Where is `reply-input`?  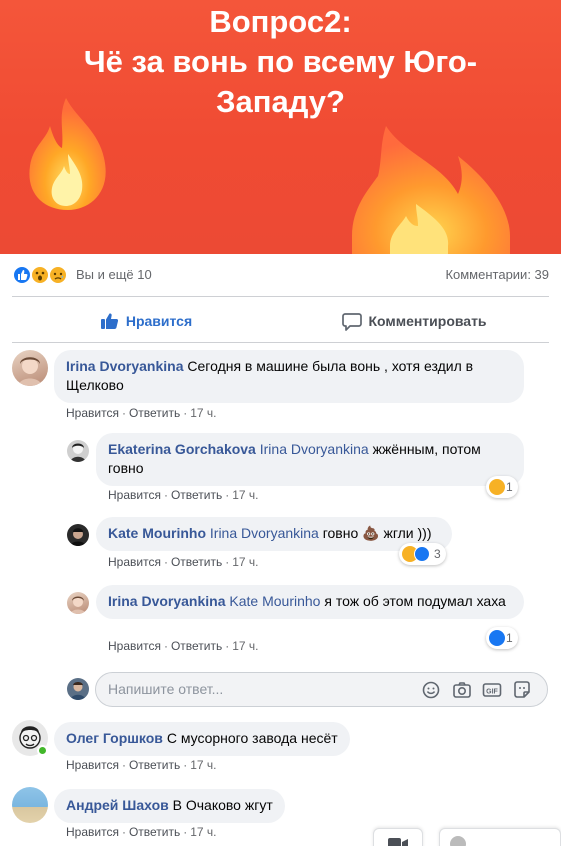 reply-input is located at coordinates (258, 689).